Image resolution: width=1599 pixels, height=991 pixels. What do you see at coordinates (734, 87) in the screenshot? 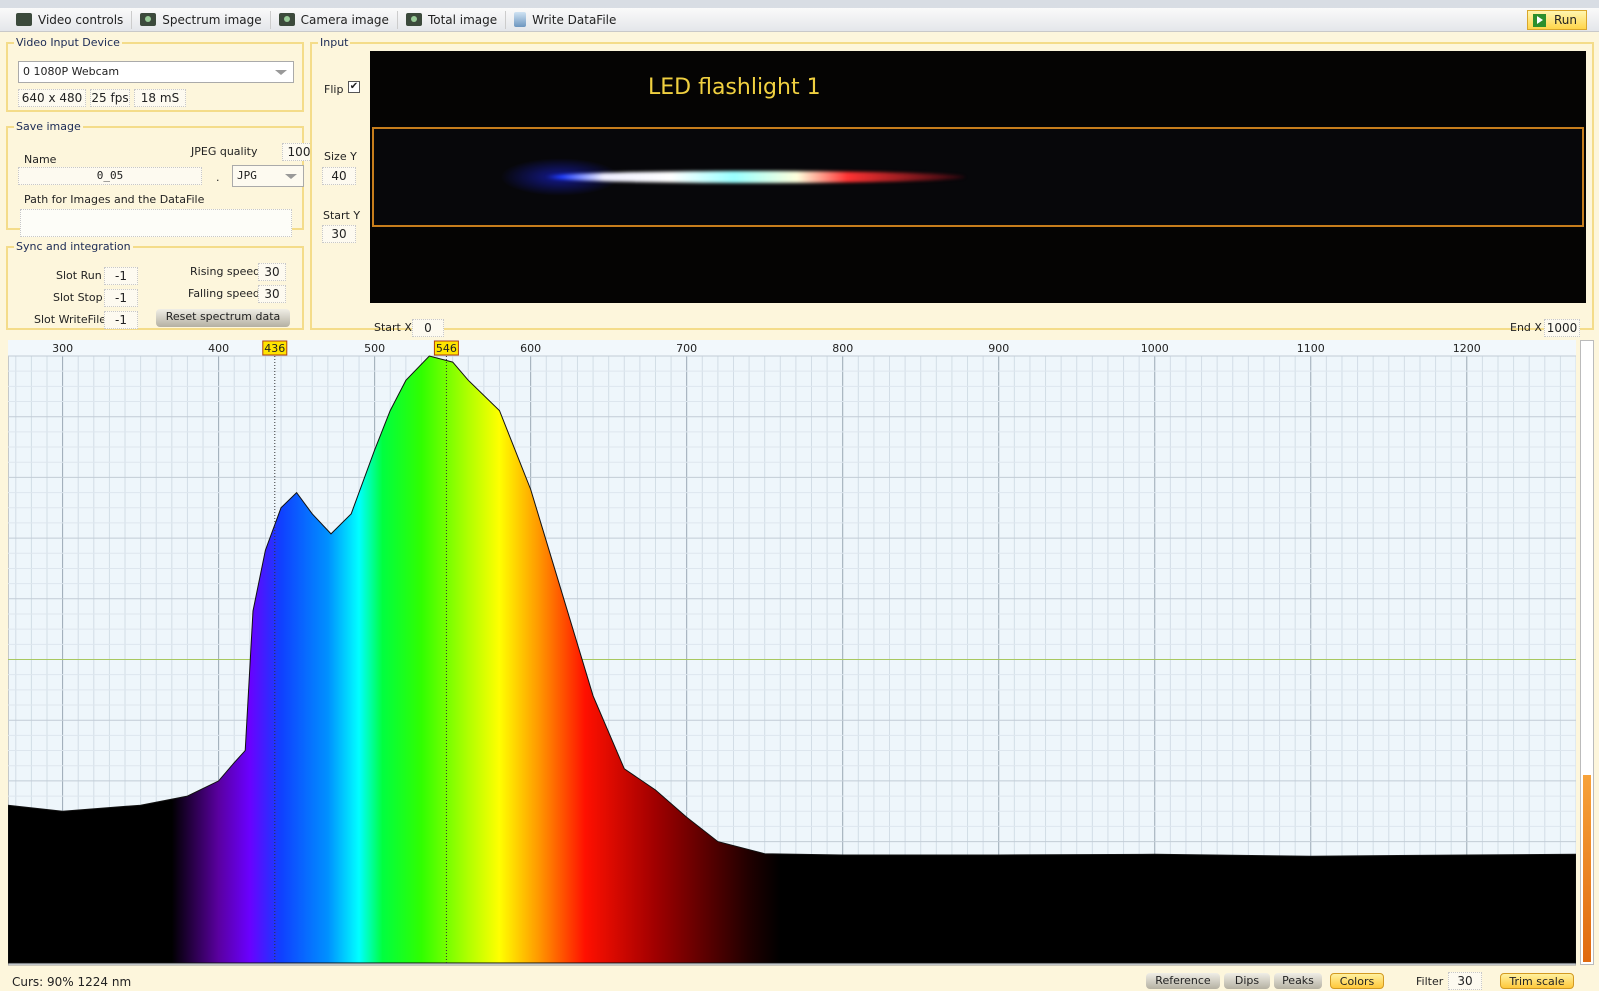
I see `camera-title: LED flashlight 1` at bounding box center [734, 87].